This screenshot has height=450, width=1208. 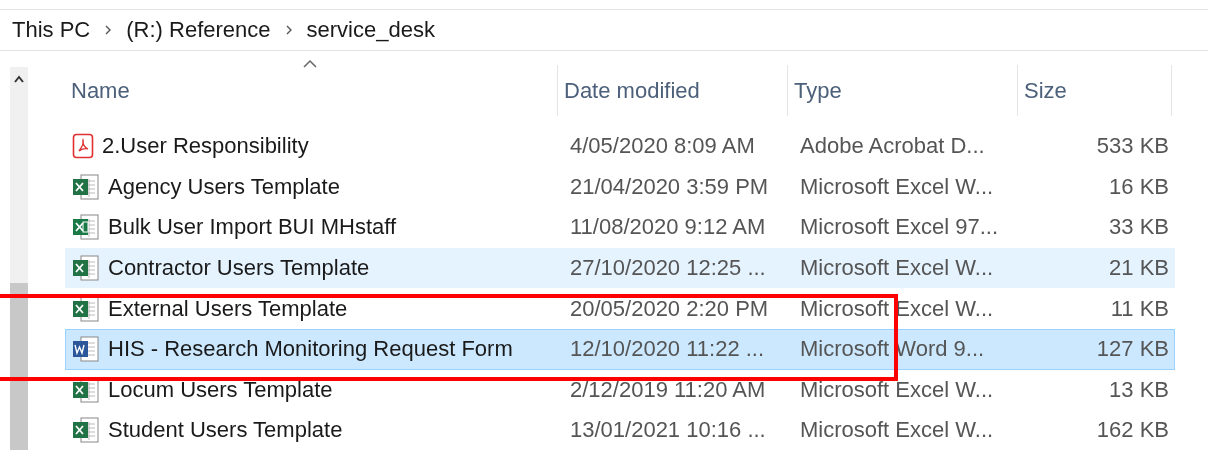 What do you see at coordinates (310, 63) in the screenshot?
I see `sort-caret-icon` at bounding box center [310, 63].